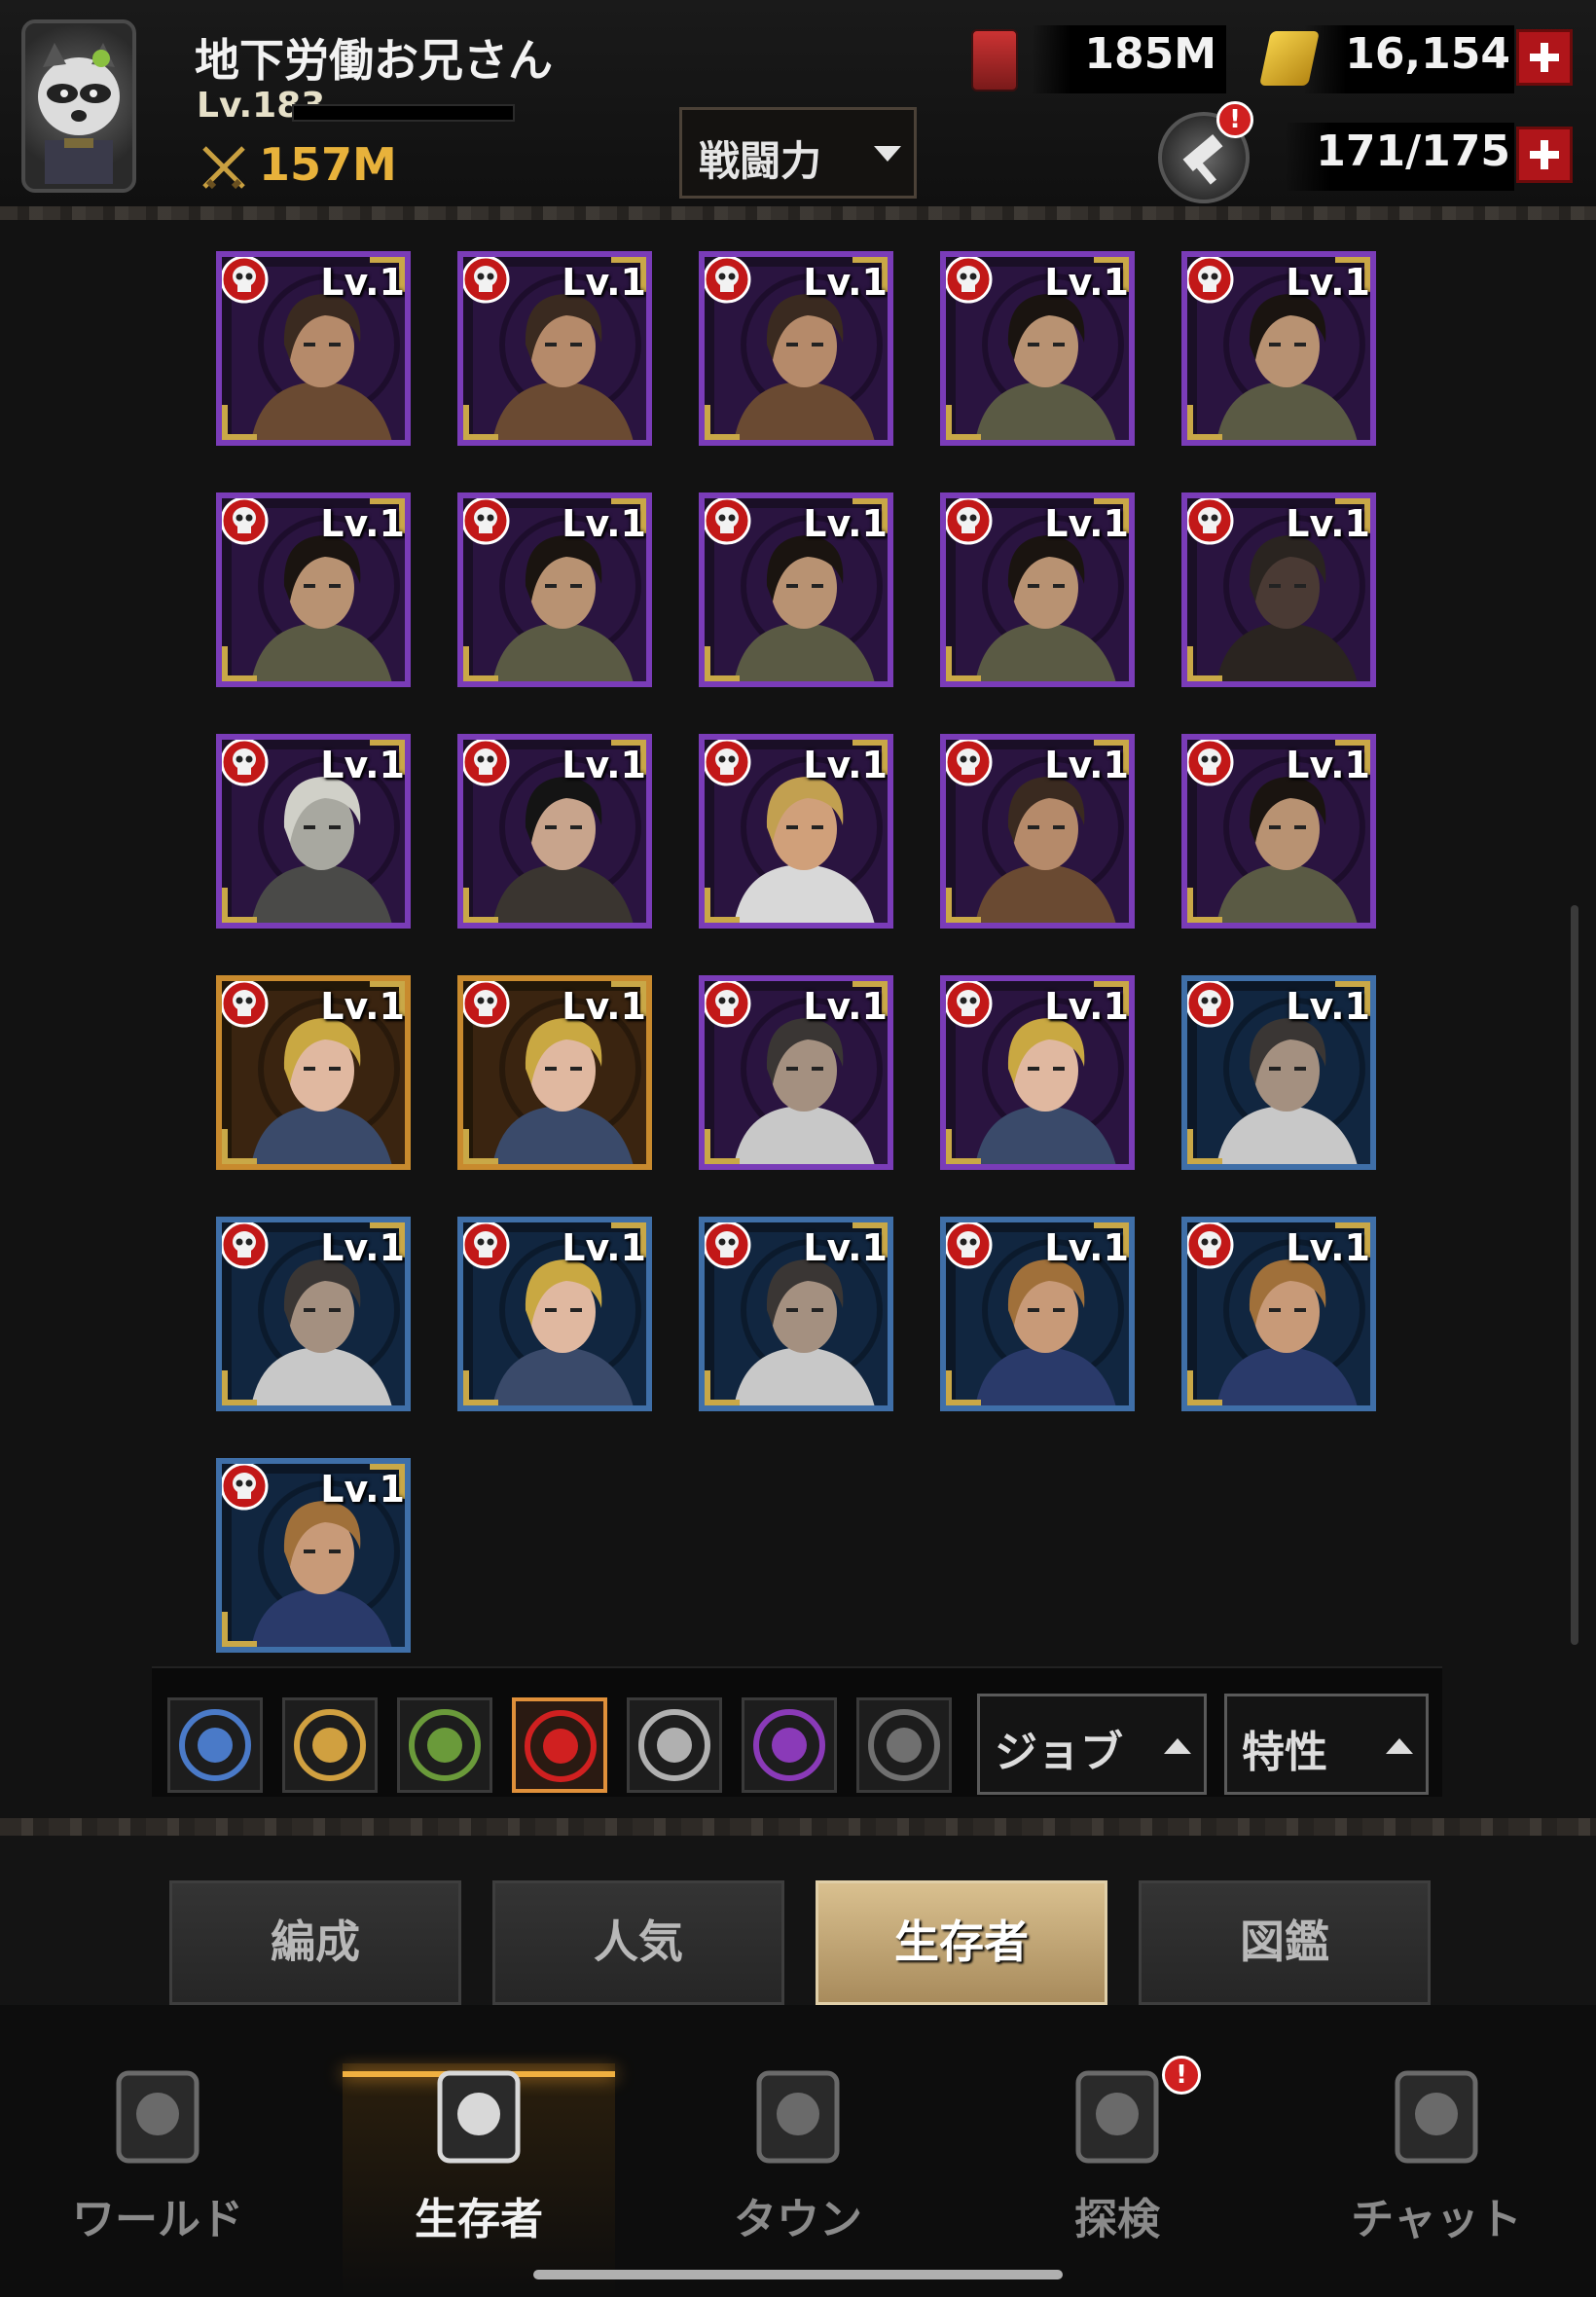 Image resolution: width=1596 pixels, height=2297 pixels. What do you see at coordinates (961, 1942) in the screenshot?
I see `tab-2: 生存者` at bounding box center [961, 1942].